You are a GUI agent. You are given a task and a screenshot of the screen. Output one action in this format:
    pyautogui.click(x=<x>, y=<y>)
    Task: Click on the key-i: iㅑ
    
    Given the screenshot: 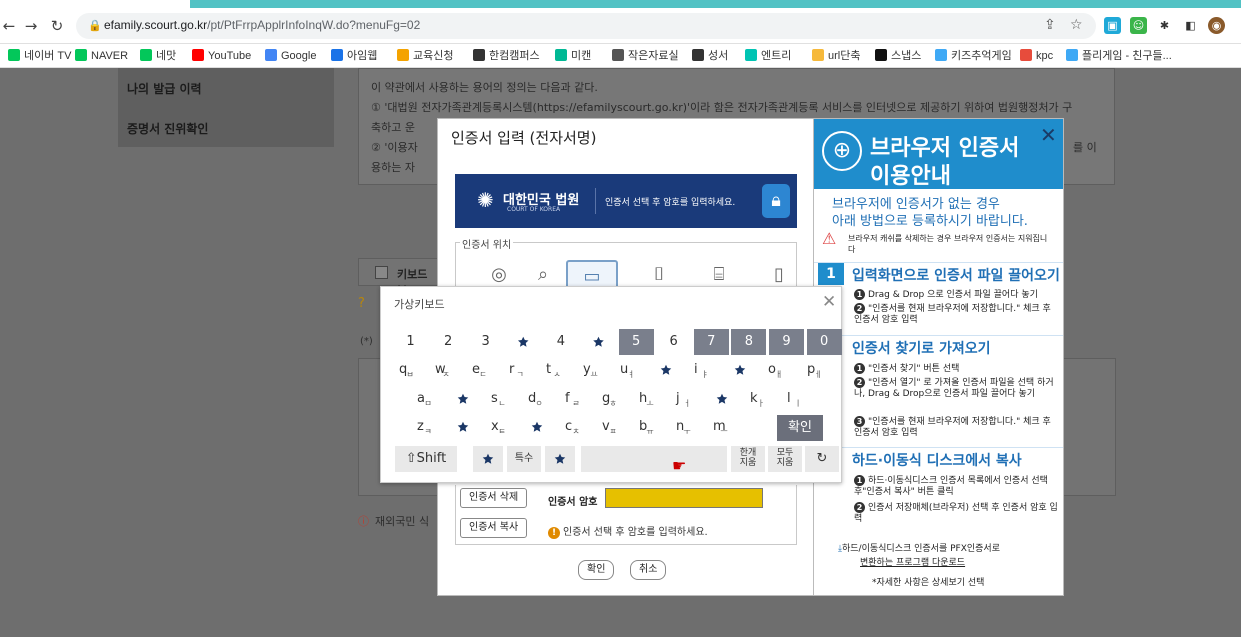 What is the action you would take?
    pyautogui.click(x=705, y=370)
    